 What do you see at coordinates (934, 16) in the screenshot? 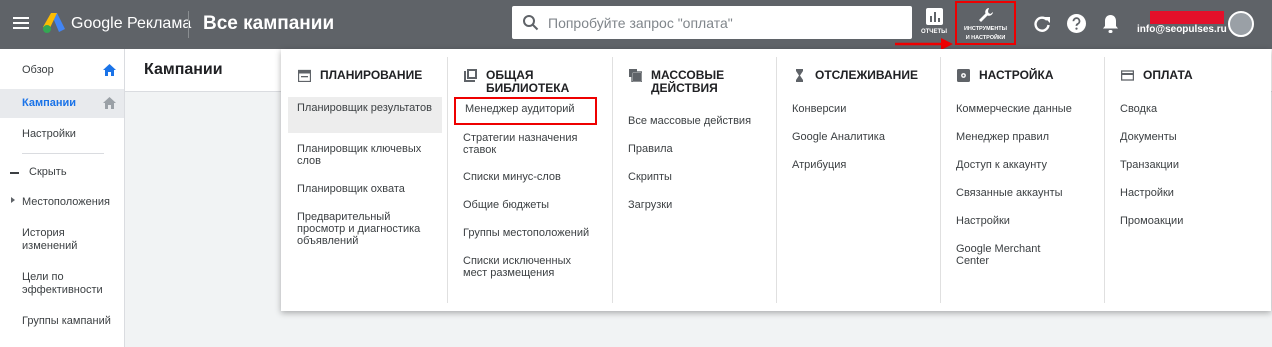
I see `bar-chart-icon` at bounding box center [934, 16].